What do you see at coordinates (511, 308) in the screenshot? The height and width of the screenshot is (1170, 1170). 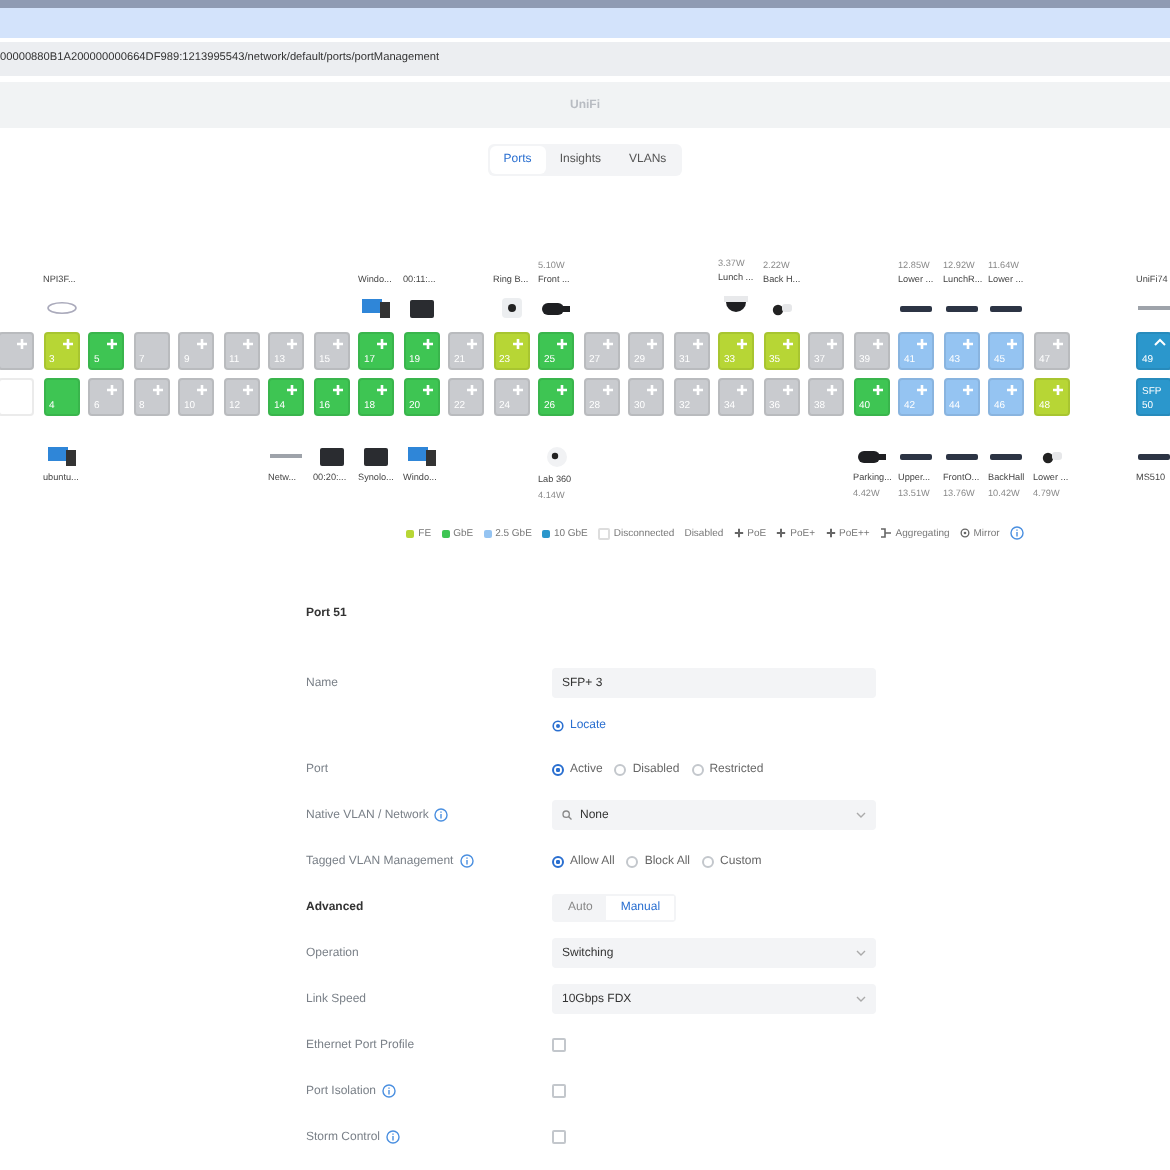 I see `doorbell-icon` at bounding box center [511, 308].